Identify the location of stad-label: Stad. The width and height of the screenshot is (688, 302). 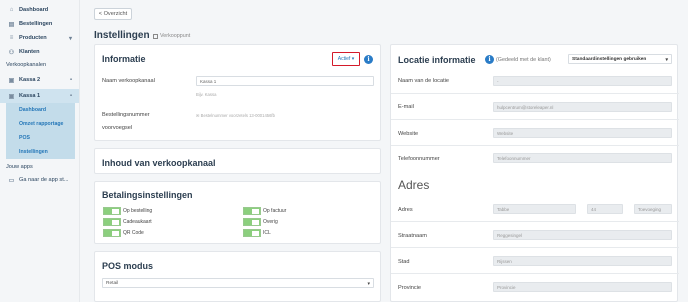
(404, 262).